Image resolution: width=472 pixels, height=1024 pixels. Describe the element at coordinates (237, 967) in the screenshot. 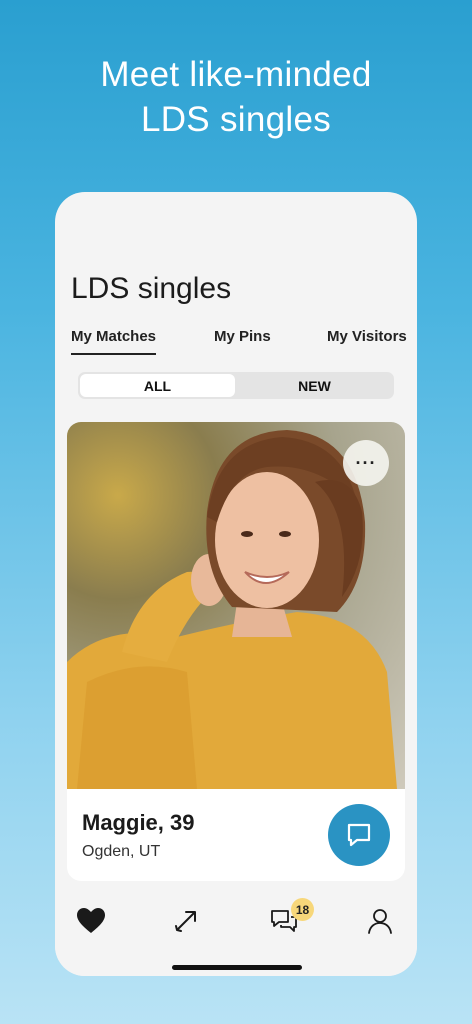

I see `home-indicator` at that location.